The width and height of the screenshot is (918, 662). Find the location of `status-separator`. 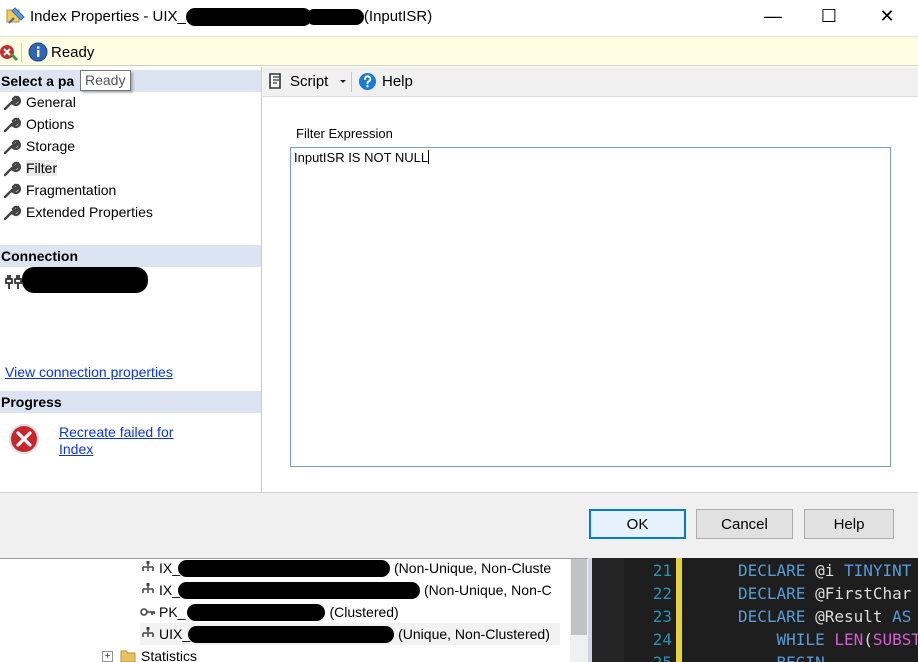

status-separator is located at coordinates (21, 52).